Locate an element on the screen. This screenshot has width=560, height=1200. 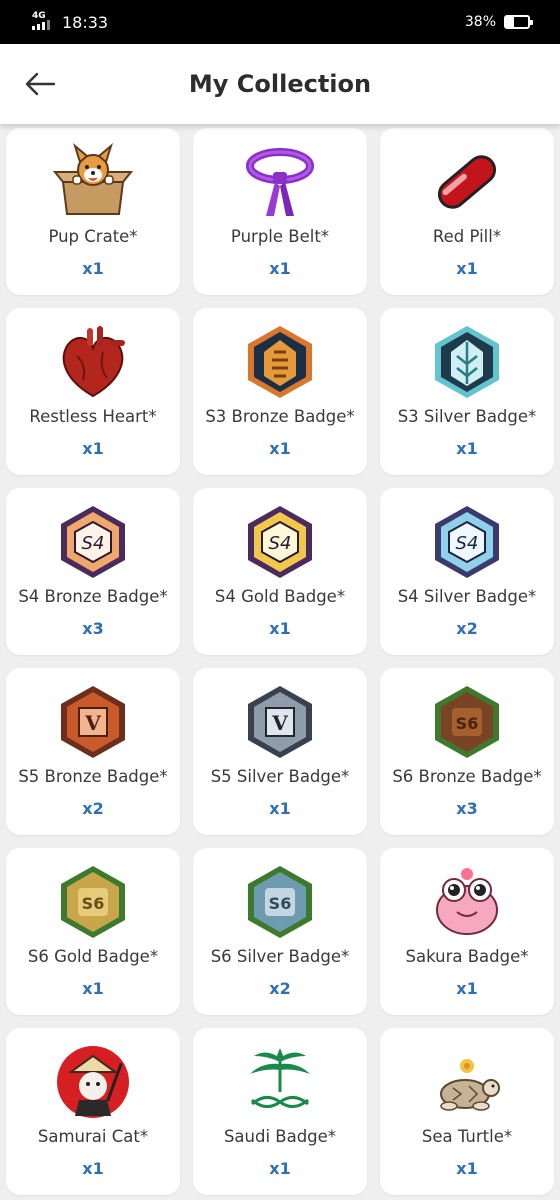
item-name: Pup Crate* is located at coordinates (93, 236).